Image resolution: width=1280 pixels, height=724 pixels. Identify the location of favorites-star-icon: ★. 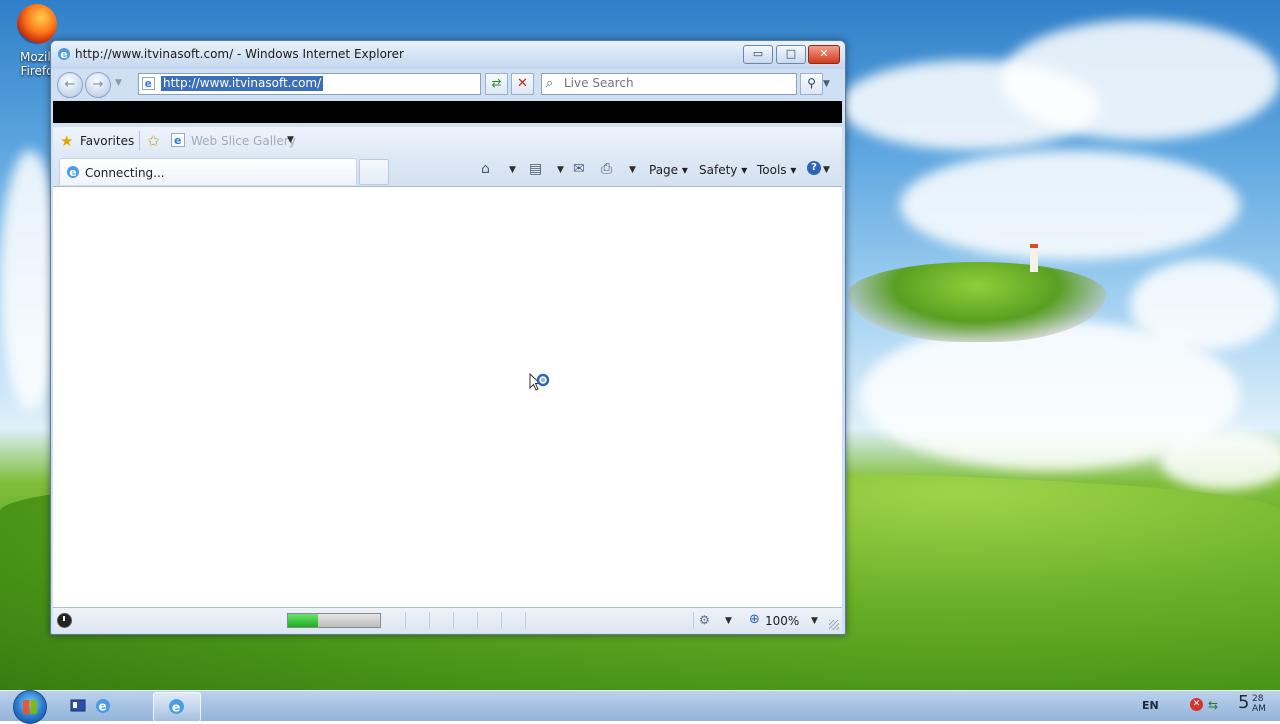
(66, 141).